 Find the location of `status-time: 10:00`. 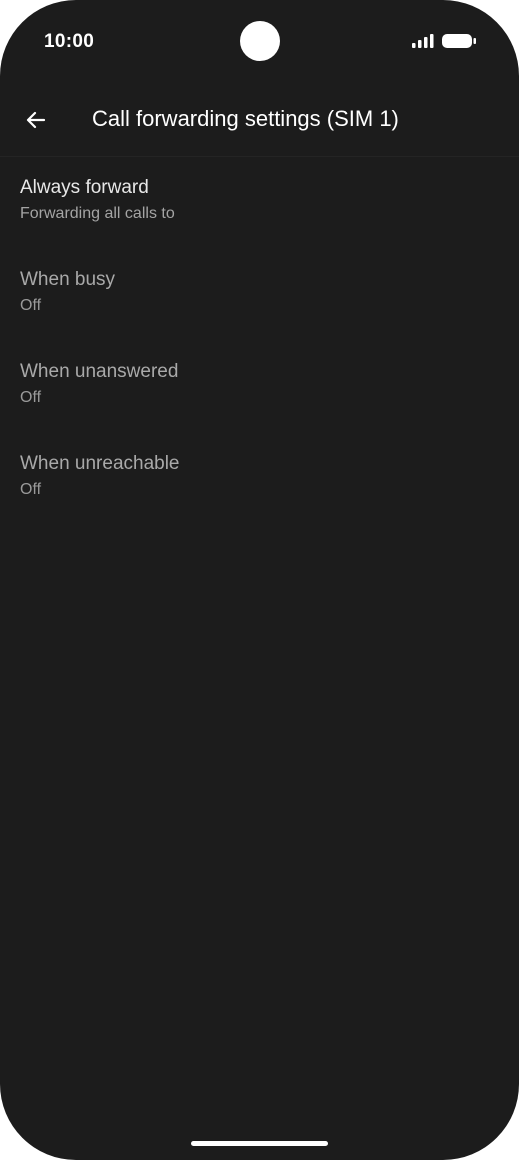

status-time: 10:00 is located at coordinates (69, 41).